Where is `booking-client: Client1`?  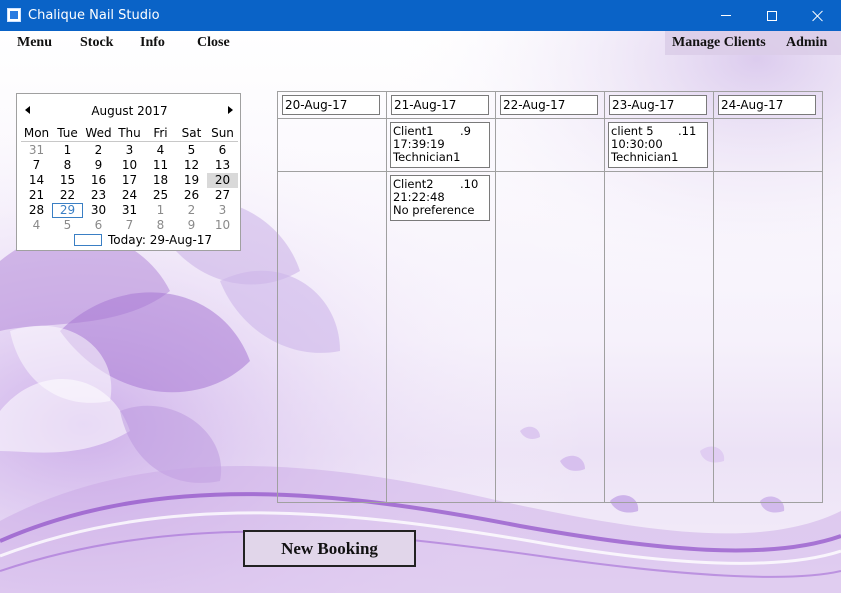 booking-client: Client1 is located at coordinates (413, 131).